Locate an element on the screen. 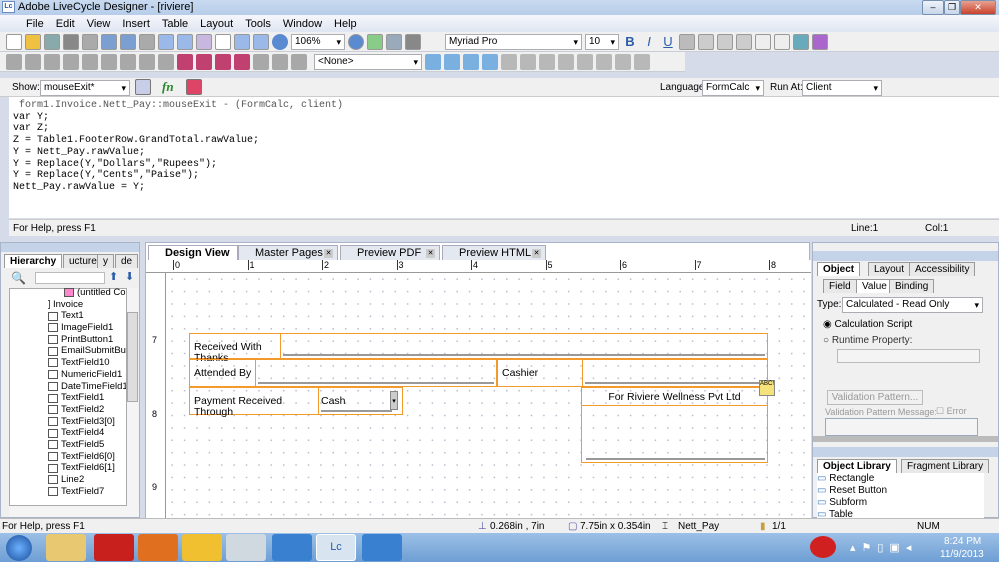 This screenshot has width=999, height=562. box-icon is located at coordinates (223, 41).